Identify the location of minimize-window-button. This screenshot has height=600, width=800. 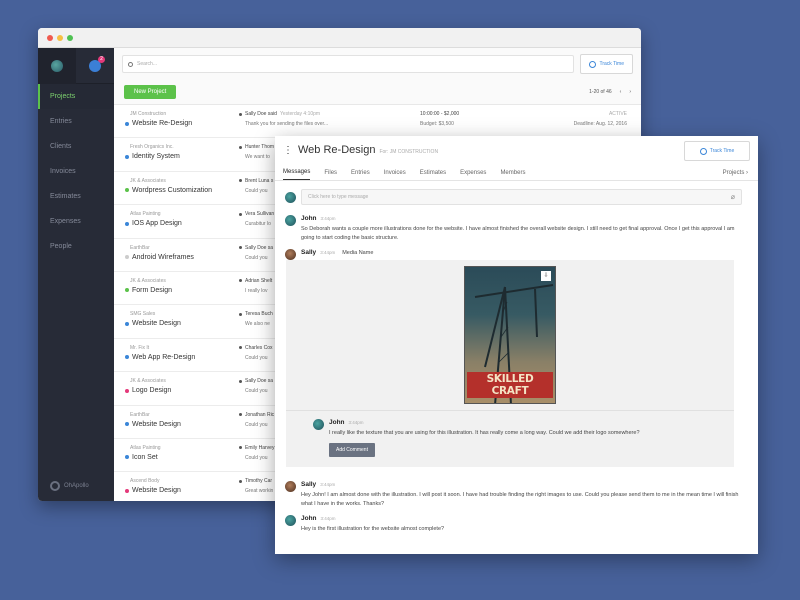
(60, 38).